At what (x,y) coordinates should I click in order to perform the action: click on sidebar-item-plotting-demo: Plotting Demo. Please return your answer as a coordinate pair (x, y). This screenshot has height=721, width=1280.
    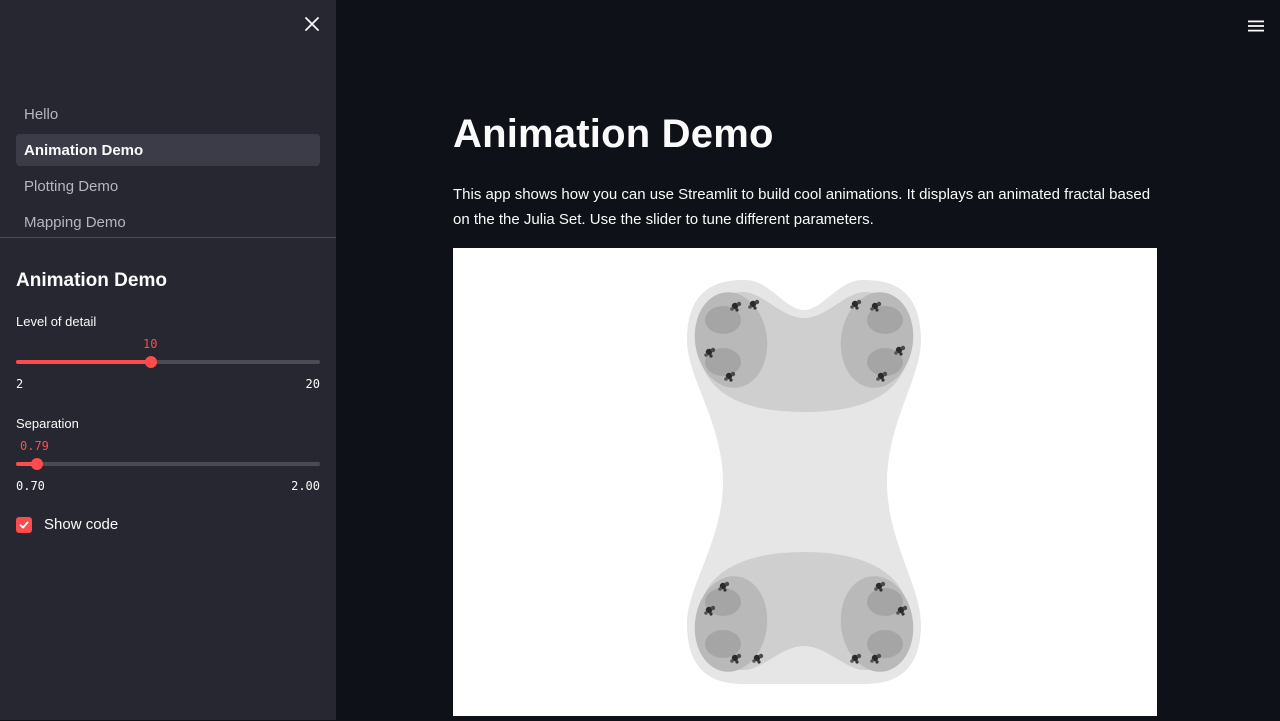
    Looking at the image, I should click on (168, 186).